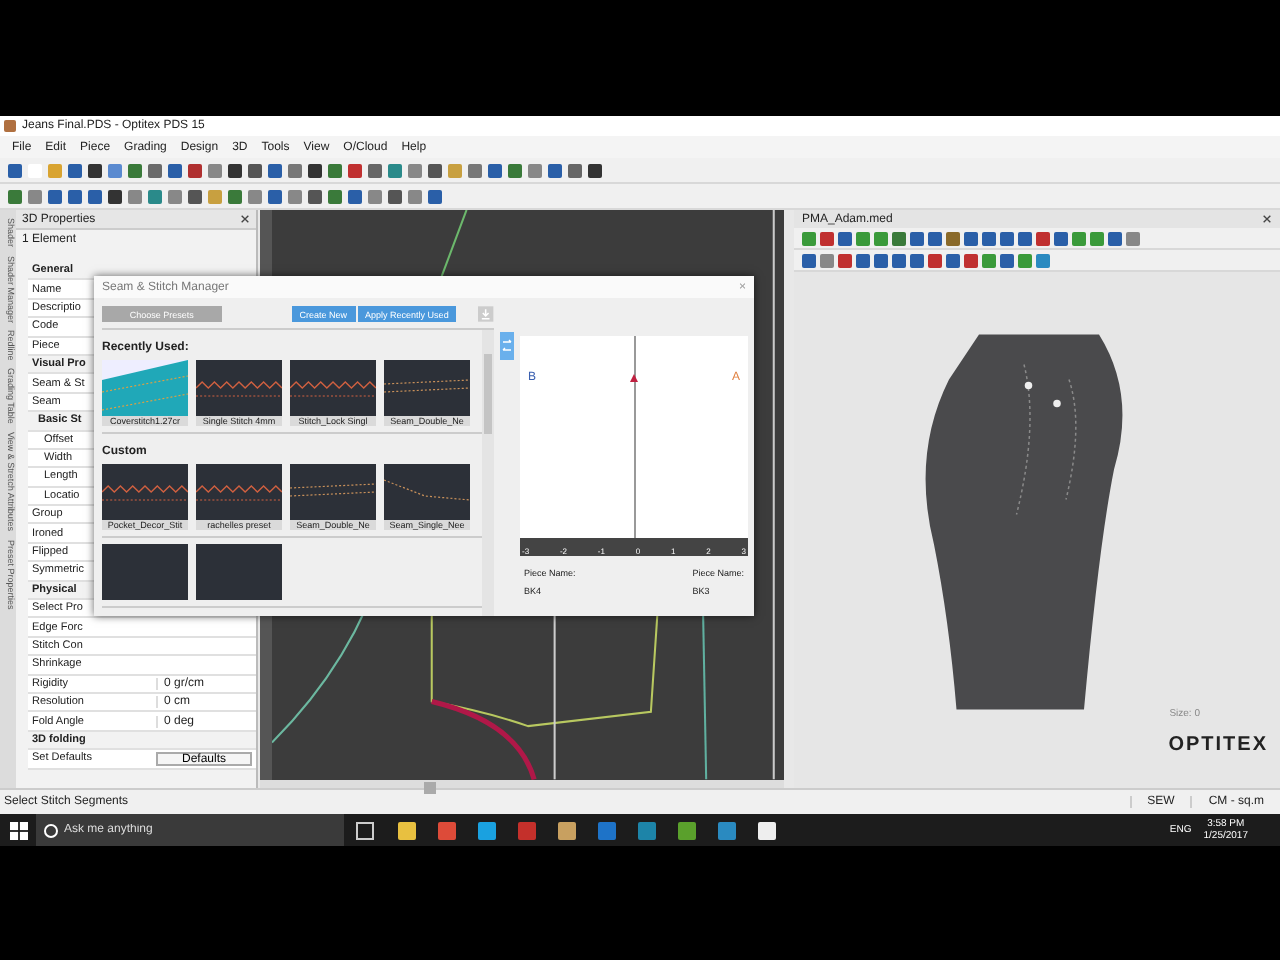 The image size is (1280, 960). I want to click on search-icon, so click(51, 830).